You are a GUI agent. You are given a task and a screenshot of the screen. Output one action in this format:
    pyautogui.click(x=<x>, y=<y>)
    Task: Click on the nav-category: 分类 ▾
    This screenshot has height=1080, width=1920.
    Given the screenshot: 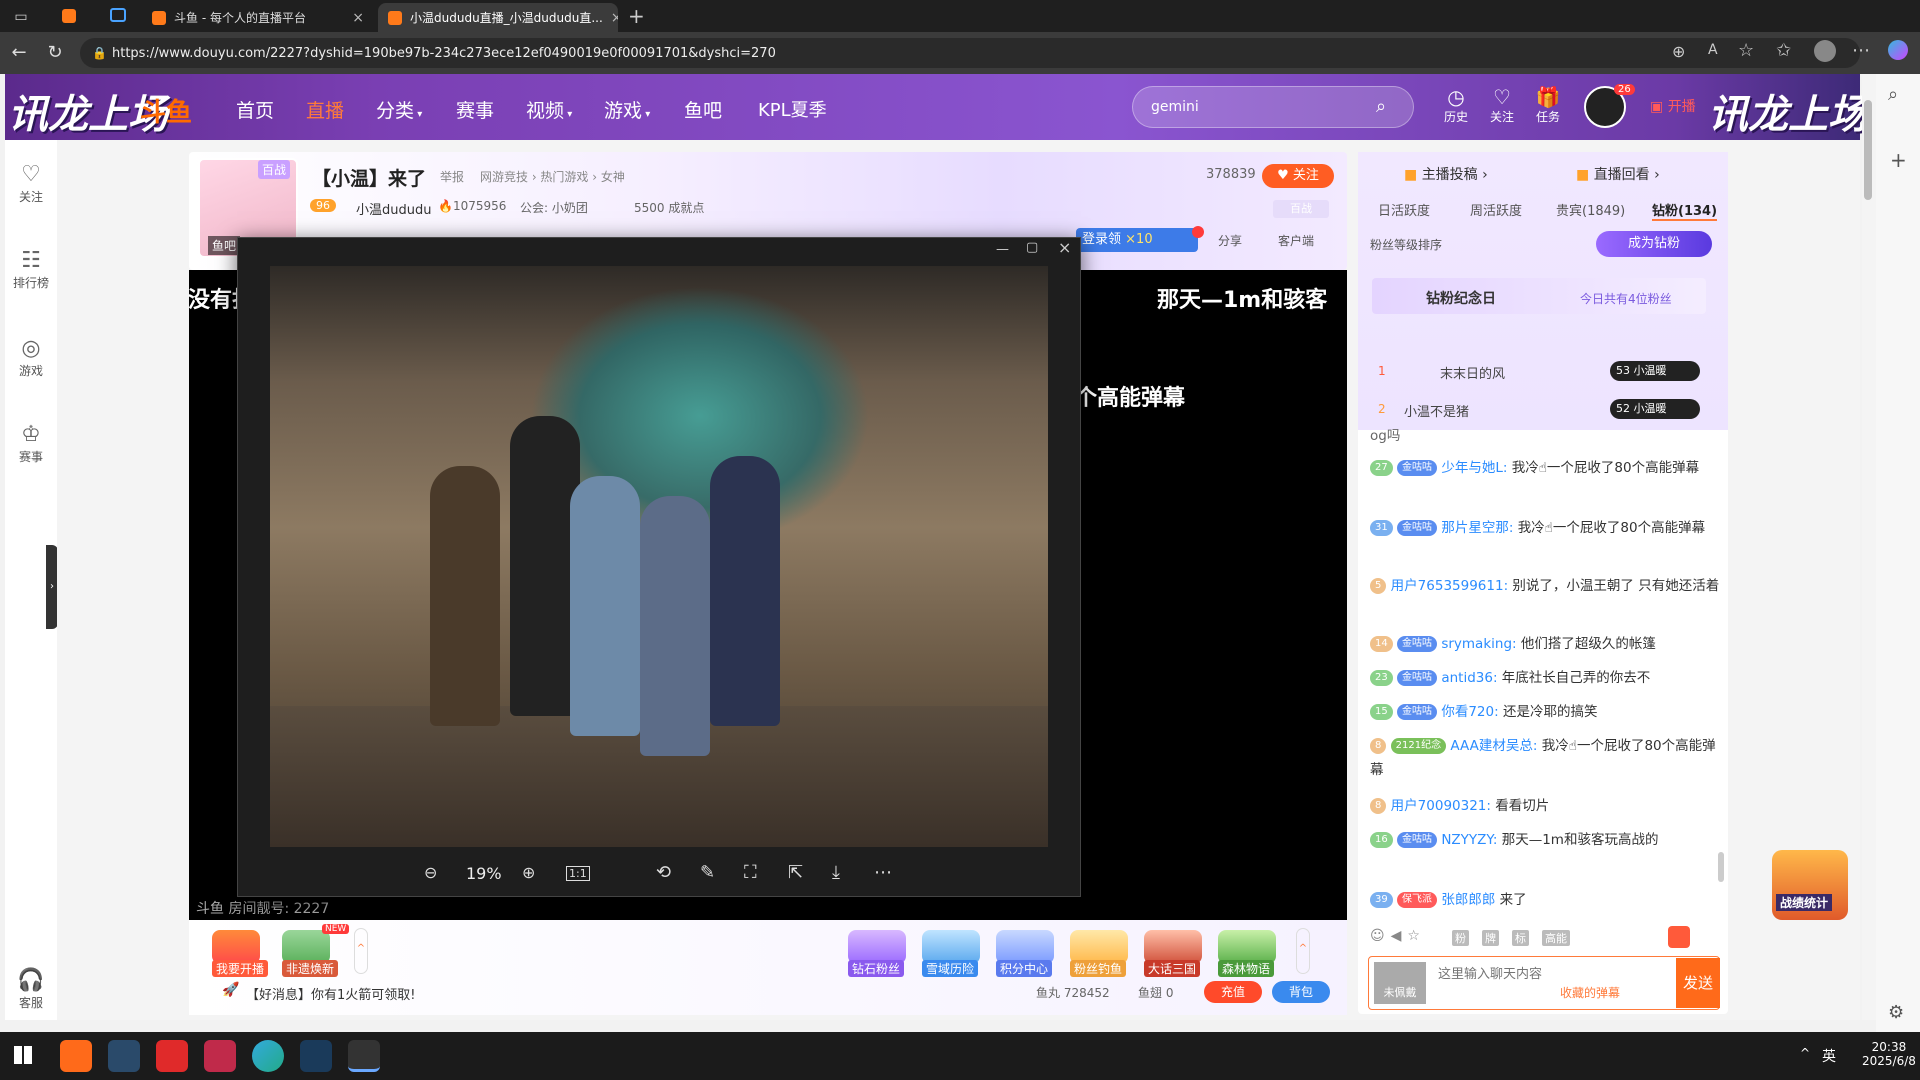 What is the action you would take?
    pyautogui.click(x=399, y=109)
    